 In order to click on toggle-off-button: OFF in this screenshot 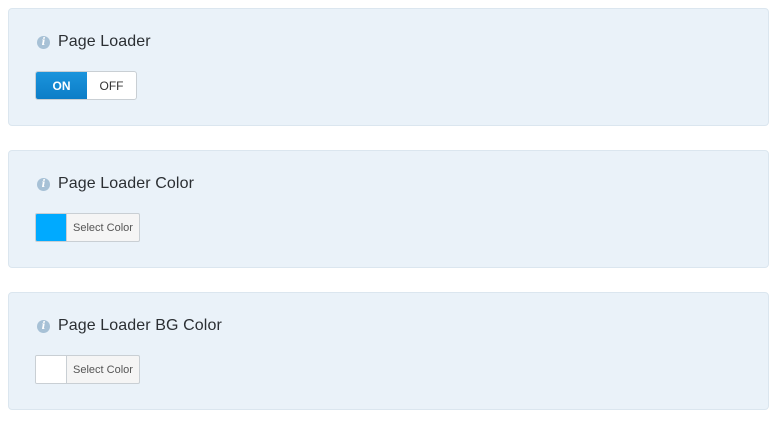, I will do `click(111, 85)`.